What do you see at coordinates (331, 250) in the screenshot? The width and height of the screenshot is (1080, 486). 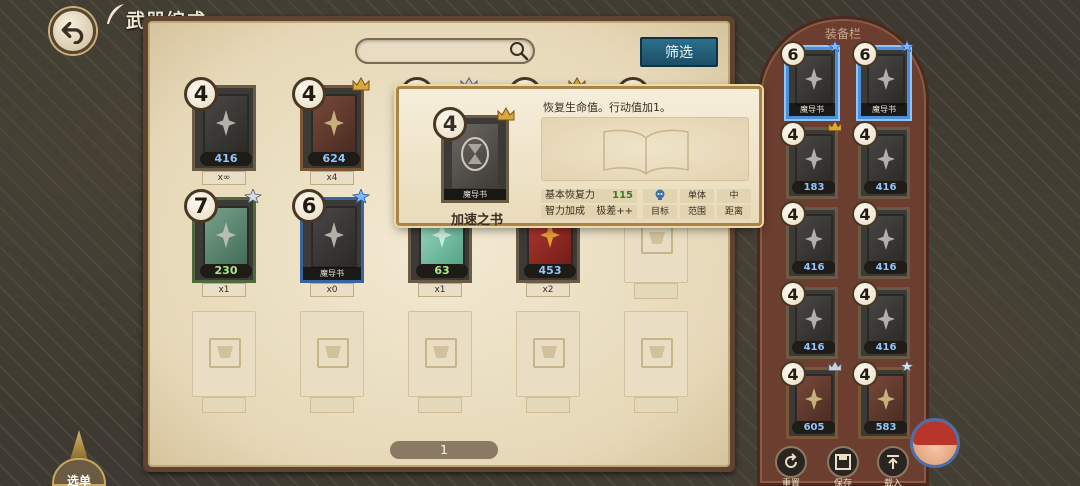 I see `card-slot: 魔导书 6 x0` at bounding box center [331, 250].